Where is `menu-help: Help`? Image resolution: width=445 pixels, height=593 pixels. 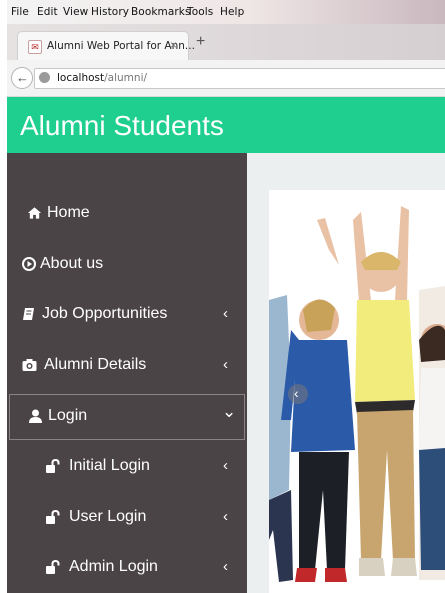 menu-help: Help is located at coordinates (232, 12).